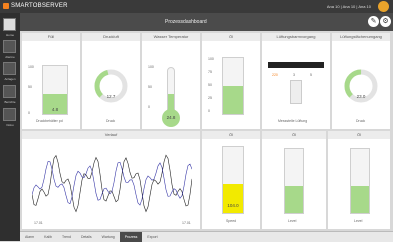  Describe the element at coordinates (210, 72) in the screenshot. I see `scale-label: 75` at that location.